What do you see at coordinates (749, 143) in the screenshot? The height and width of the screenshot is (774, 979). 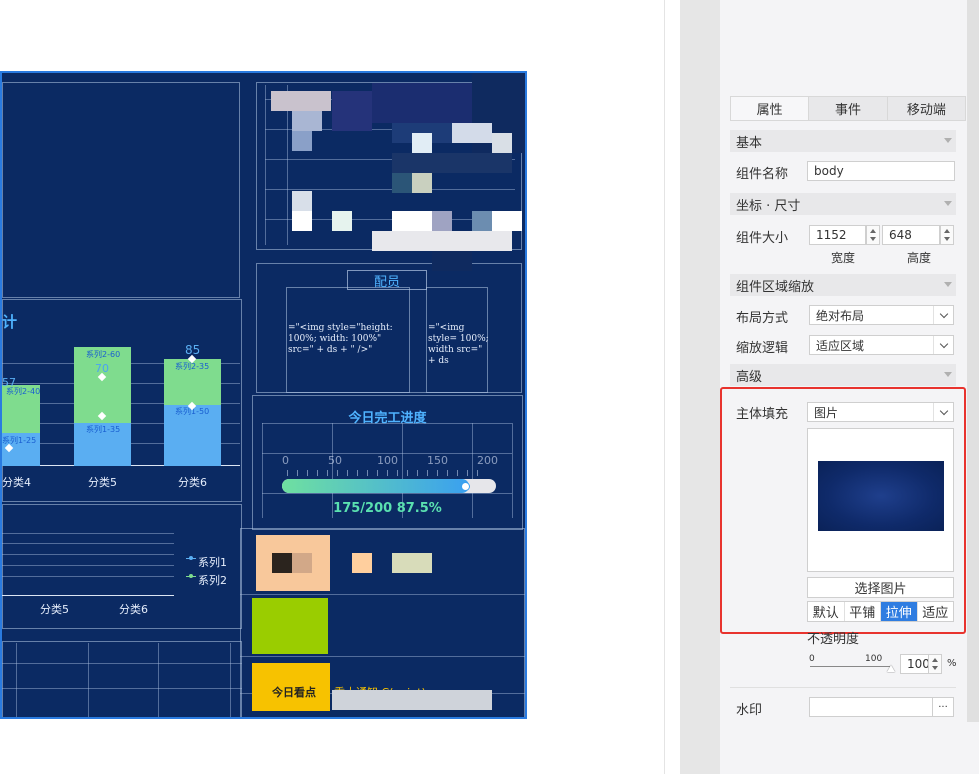 I see `section-basic-label: 基本` at bounding box center [749, 143].